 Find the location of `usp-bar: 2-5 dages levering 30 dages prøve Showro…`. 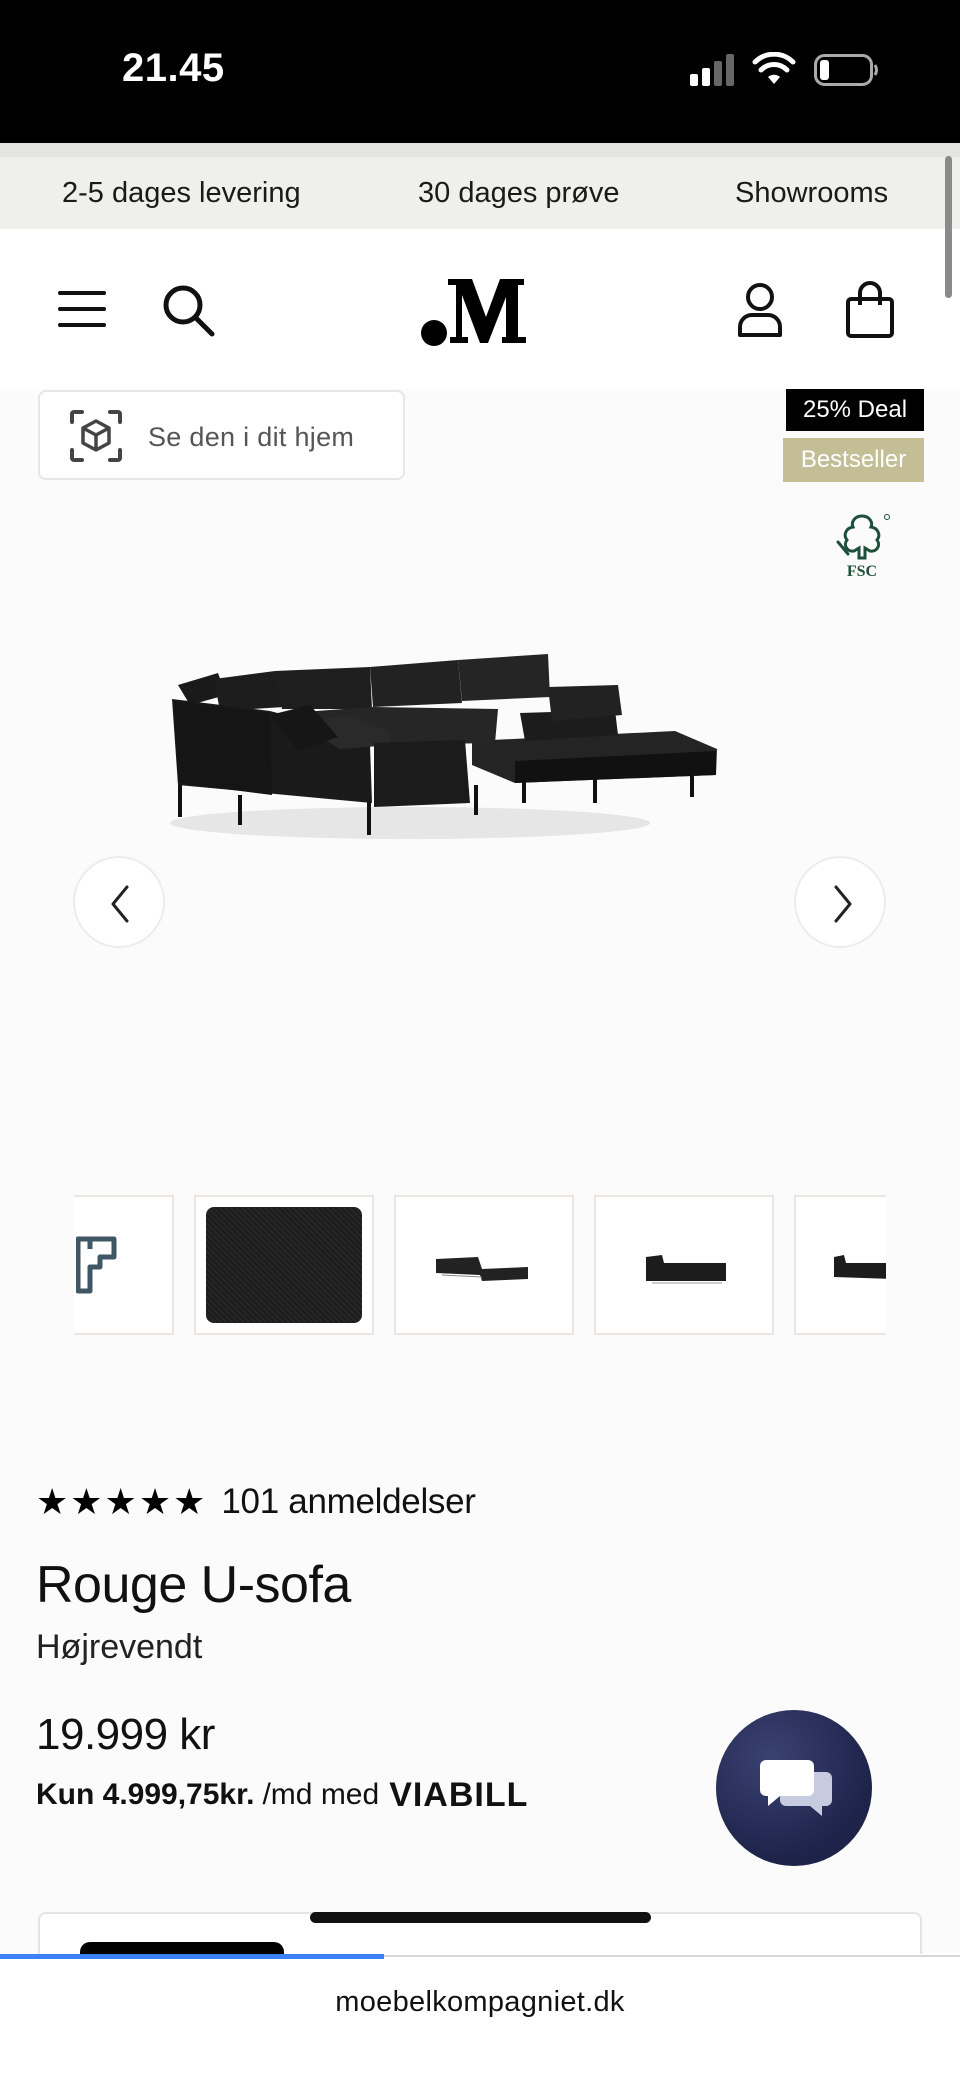

usp-bar: 2-5 dages levering 30 dages prøve Showro… is located at coordinates (480, 186).